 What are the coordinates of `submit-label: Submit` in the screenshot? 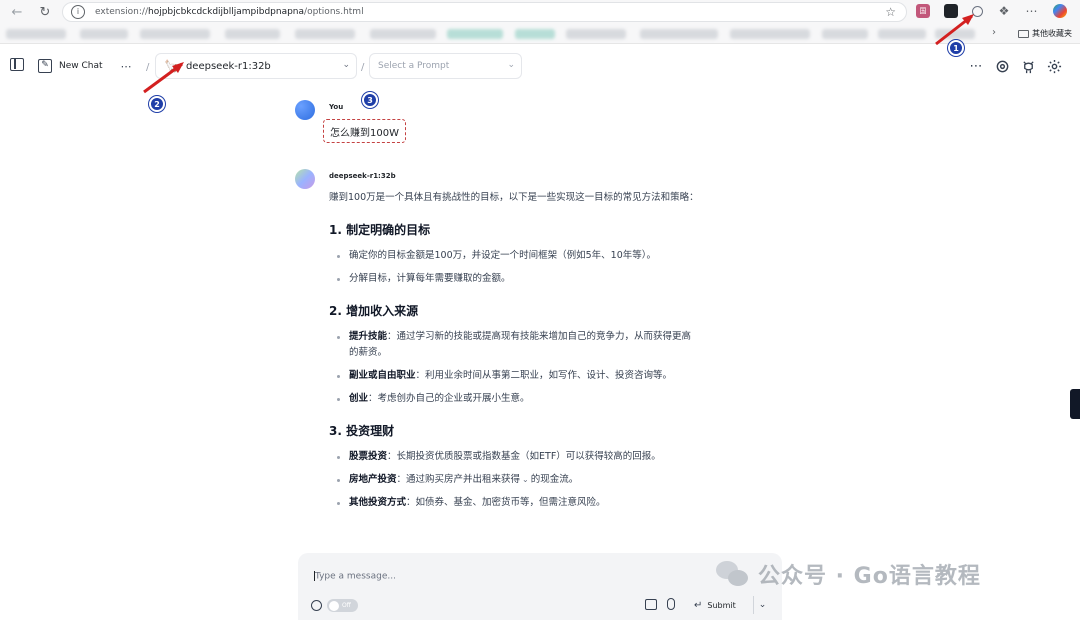 It's located at (721, 605).